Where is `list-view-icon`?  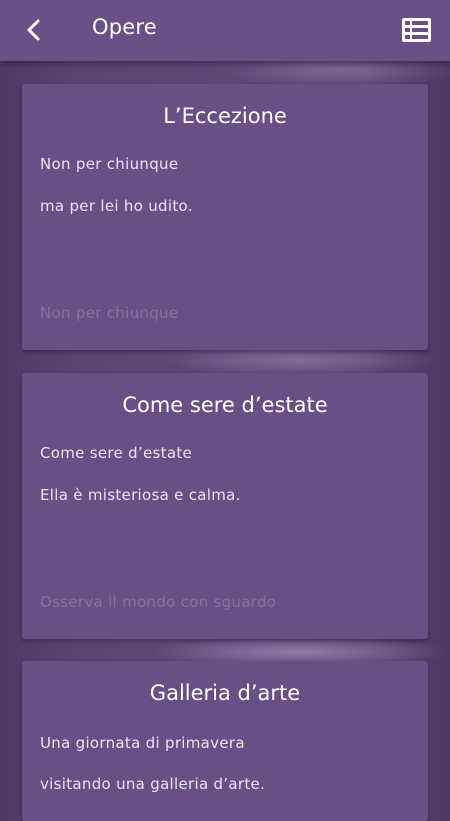 list-view-icon is located at coordinates (416, 30).